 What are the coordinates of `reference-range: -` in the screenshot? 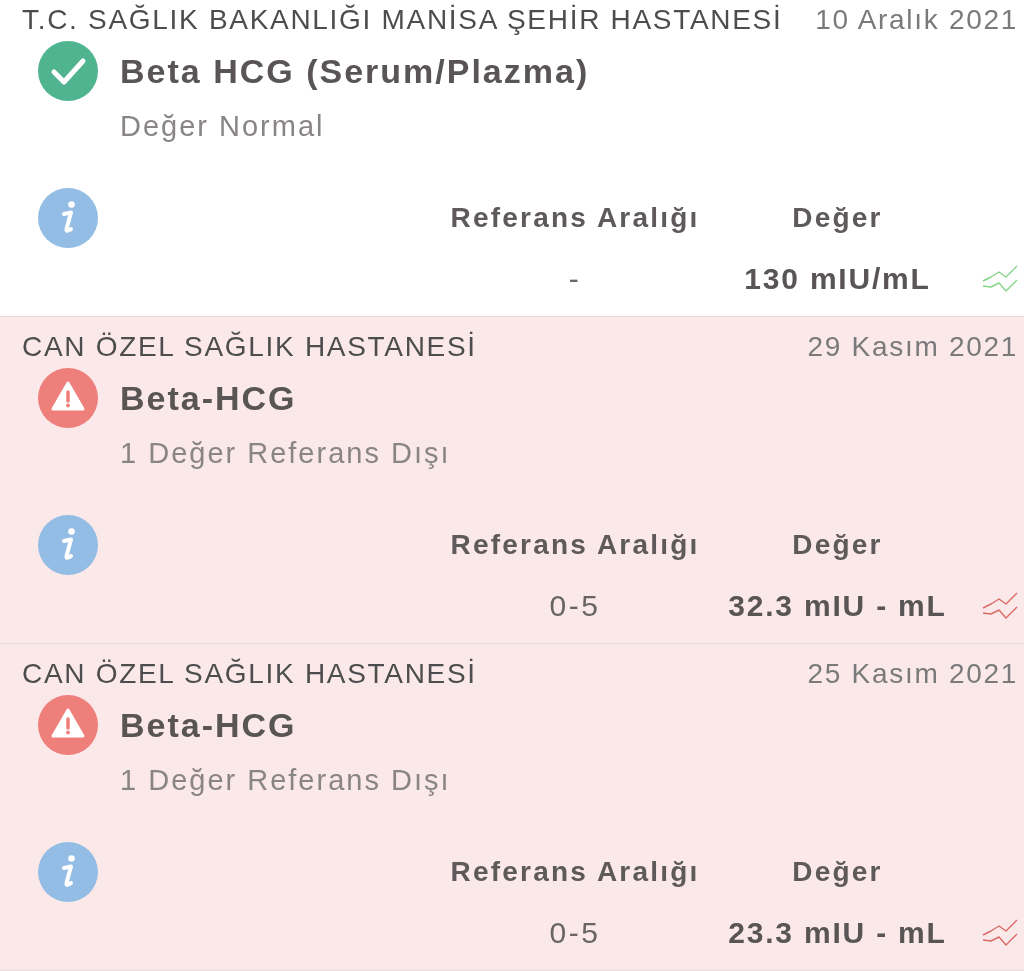 It's located at (575, 279).